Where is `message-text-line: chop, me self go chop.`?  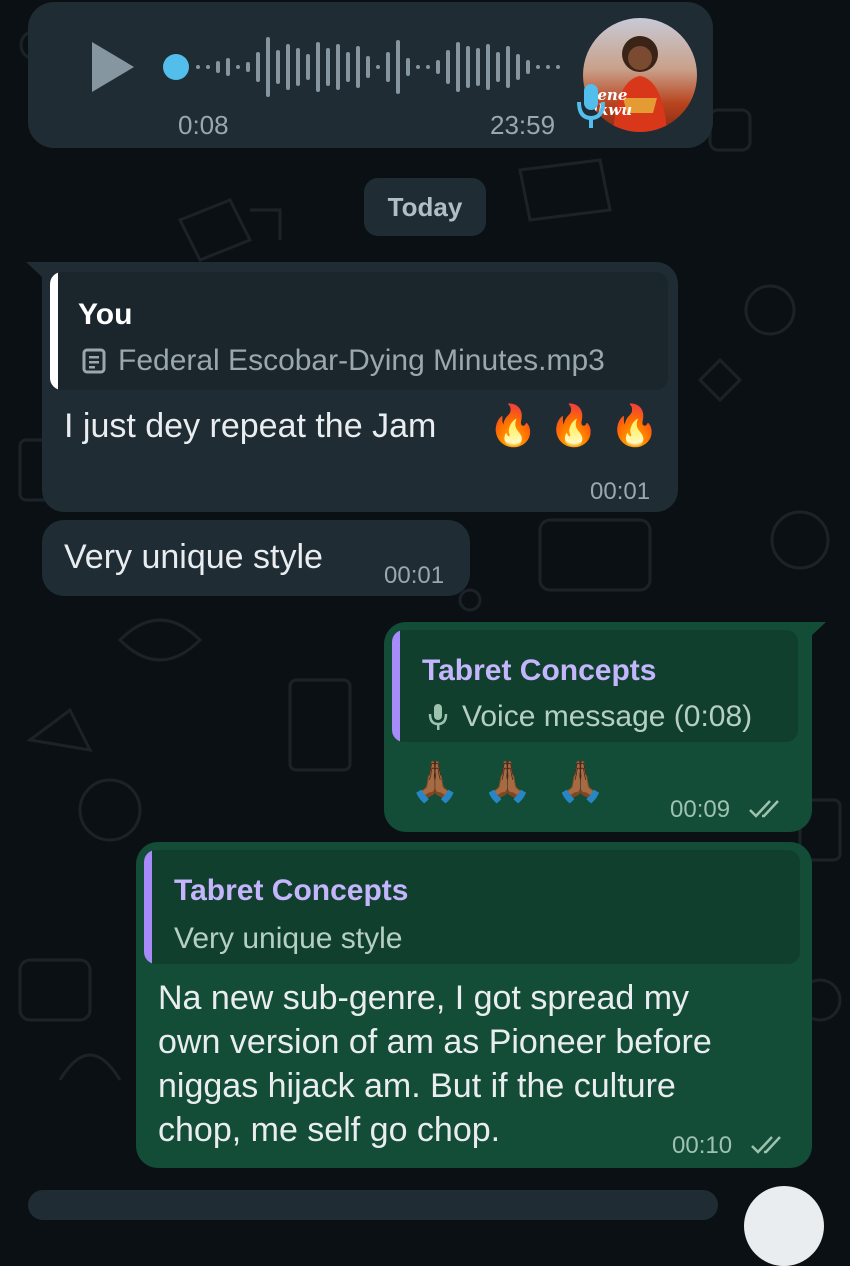
message-text-line: chop, me self go chop. is located at coordinates (329, 1130).